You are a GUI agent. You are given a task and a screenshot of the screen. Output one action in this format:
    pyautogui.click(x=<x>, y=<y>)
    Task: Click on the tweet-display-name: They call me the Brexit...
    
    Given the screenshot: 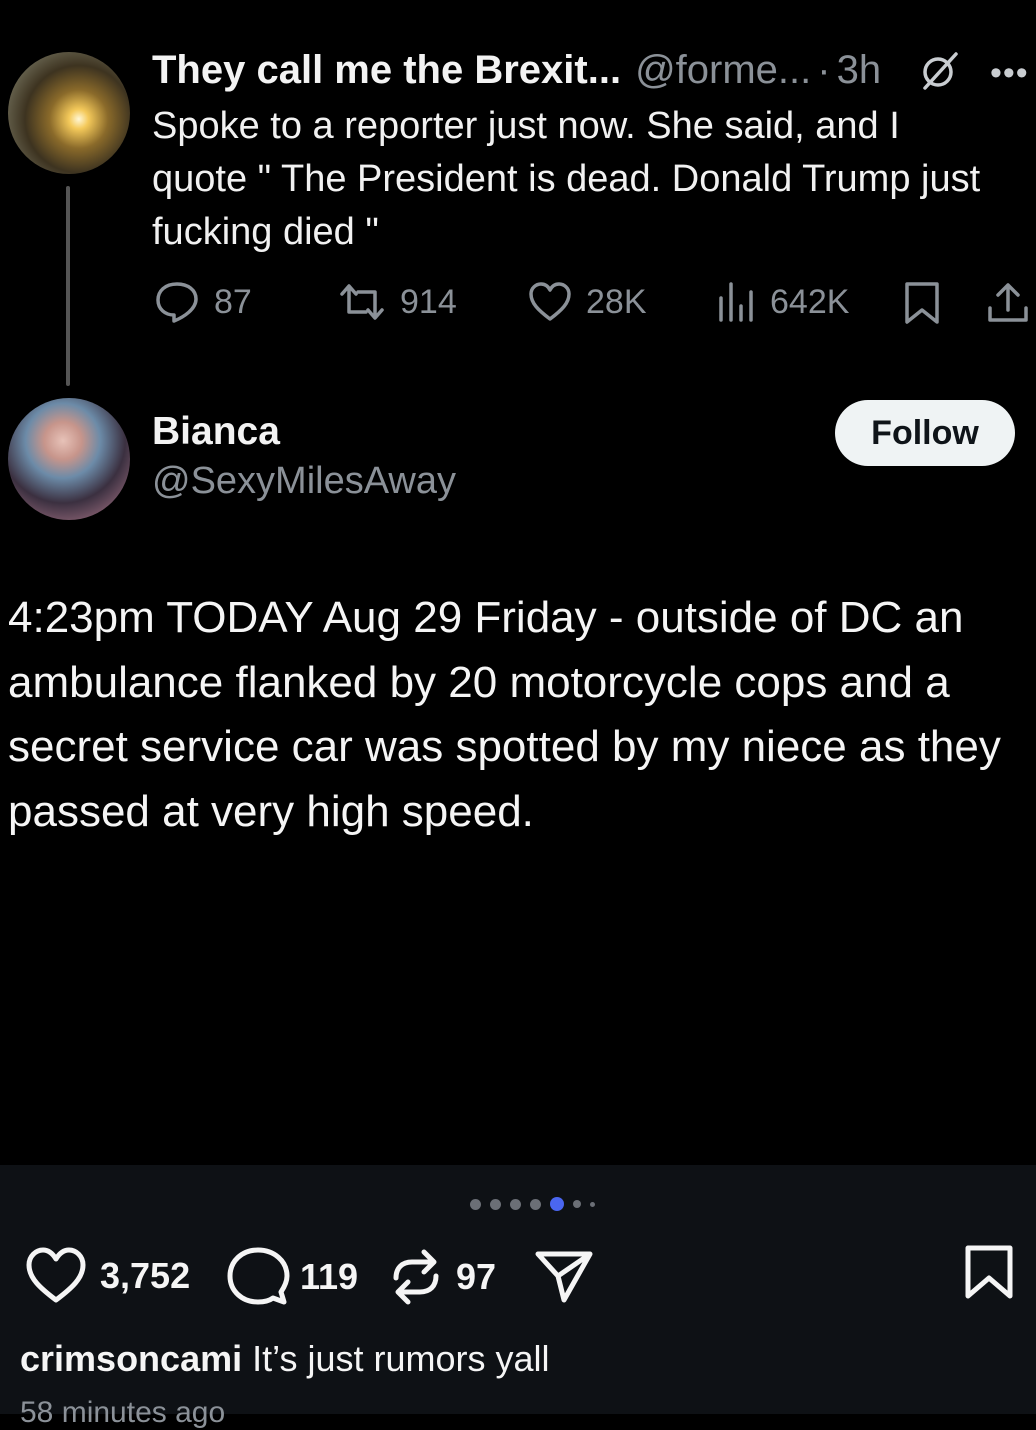 What is the action you would take?
    pyautogui.click(x=386, y=70)
    